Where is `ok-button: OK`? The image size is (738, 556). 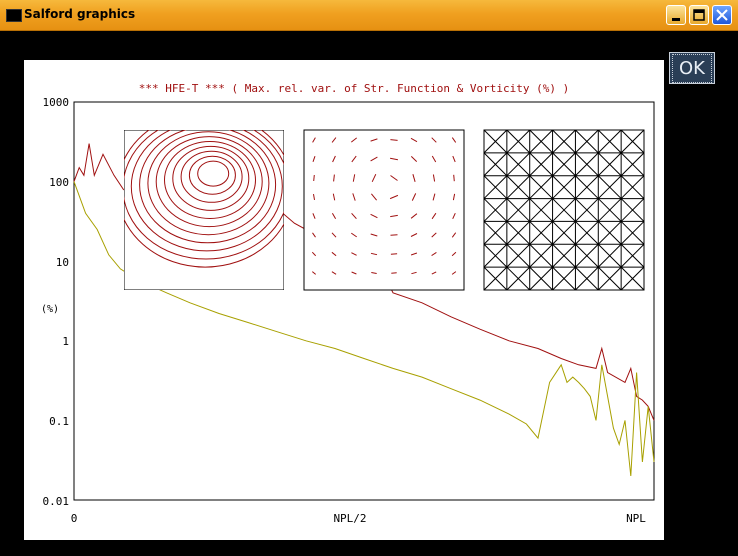
ok-button: OK is located at coordinates (692, 68).